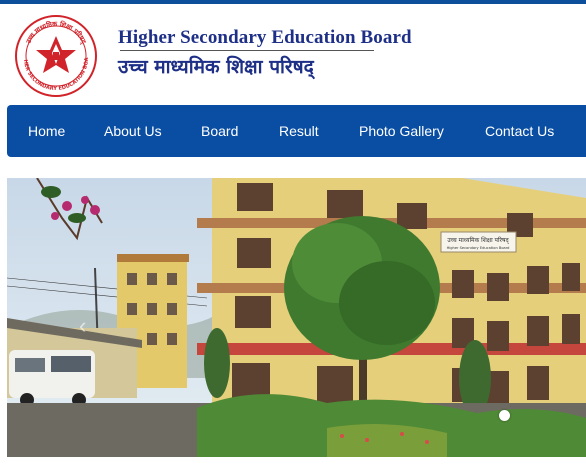 This screenshot has width=586, height=470. What do you see at coordinates (247, 50) in the screenshot?
I see `title-divider` at bounding box center [247, 50].